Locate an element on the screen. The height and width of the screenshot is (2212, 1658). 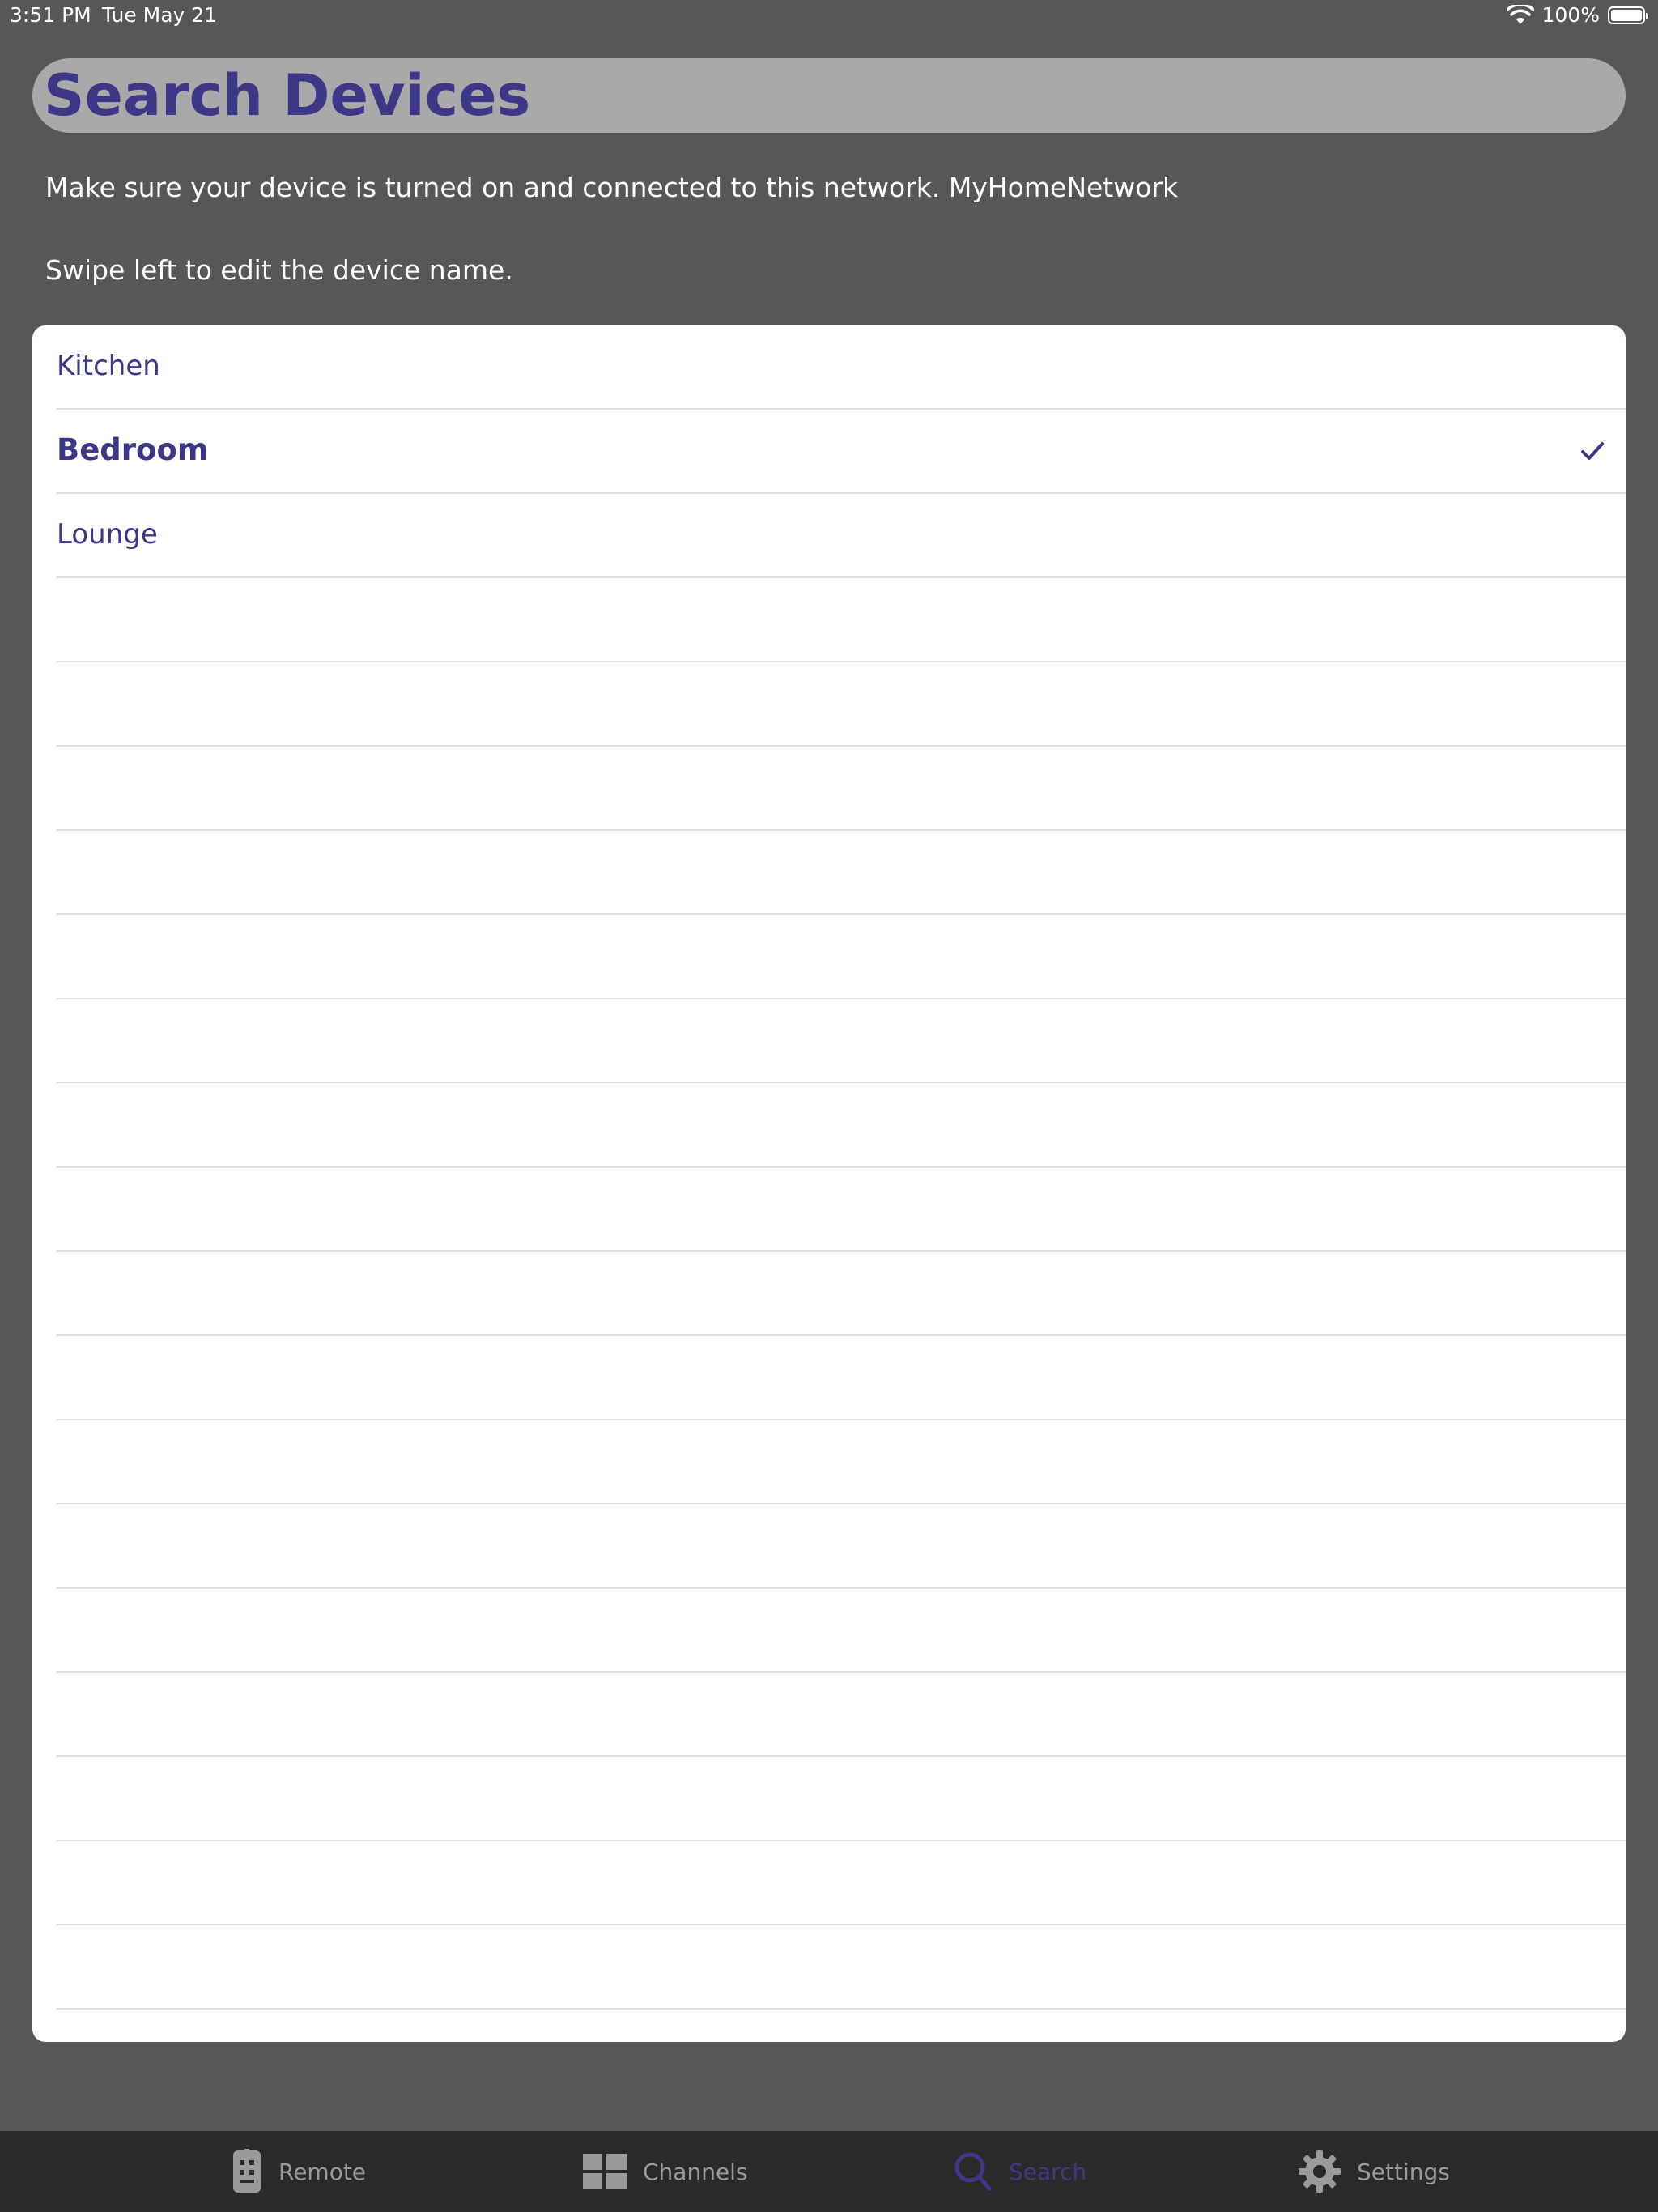
device-row-kitchen: Kitchen is located at coordinates (841, 368).